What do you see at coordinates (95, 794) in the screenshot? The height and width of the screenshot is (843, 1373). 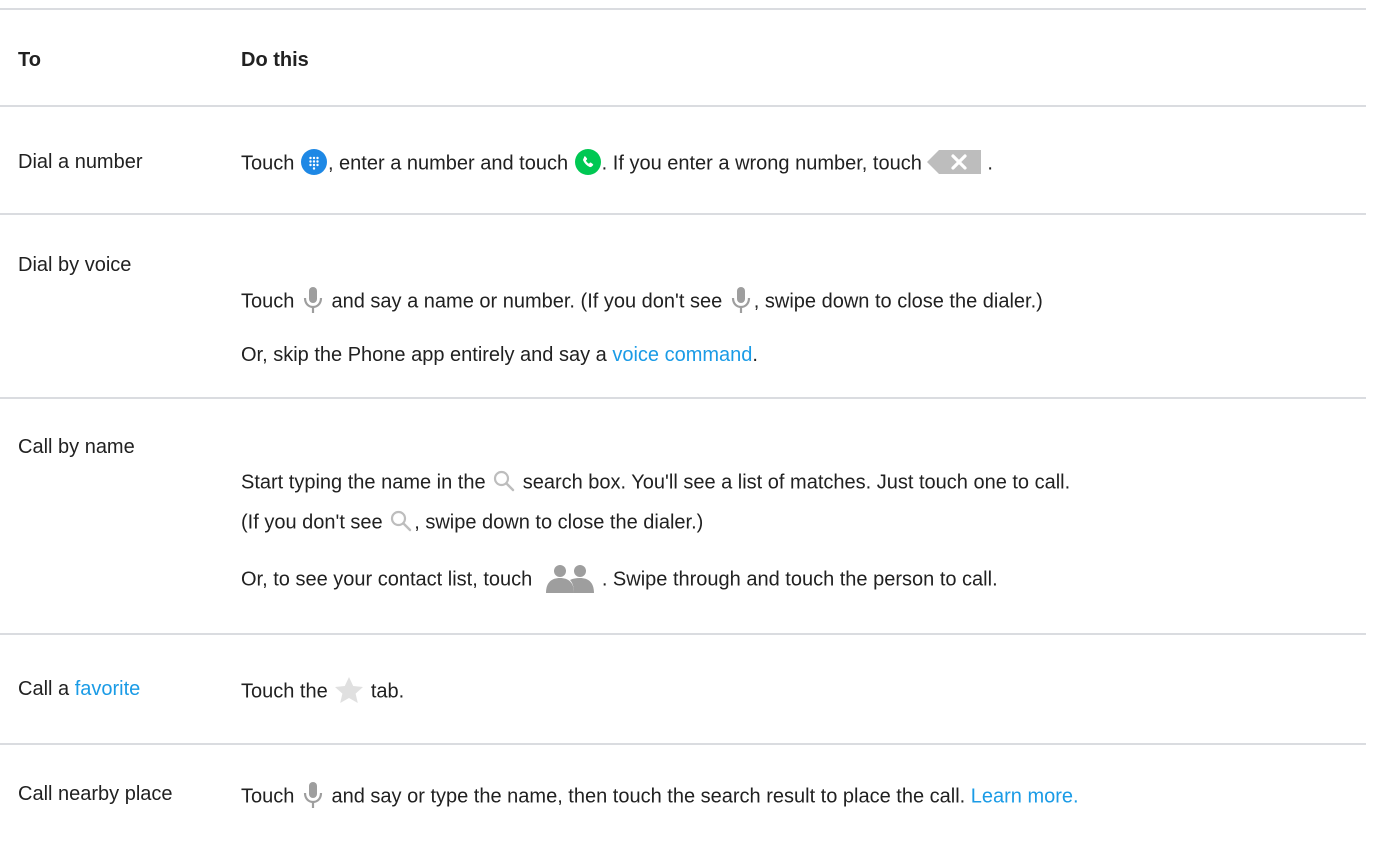 I see `row-label-call-place: Call nearby place` at bounding box center [95, 794].